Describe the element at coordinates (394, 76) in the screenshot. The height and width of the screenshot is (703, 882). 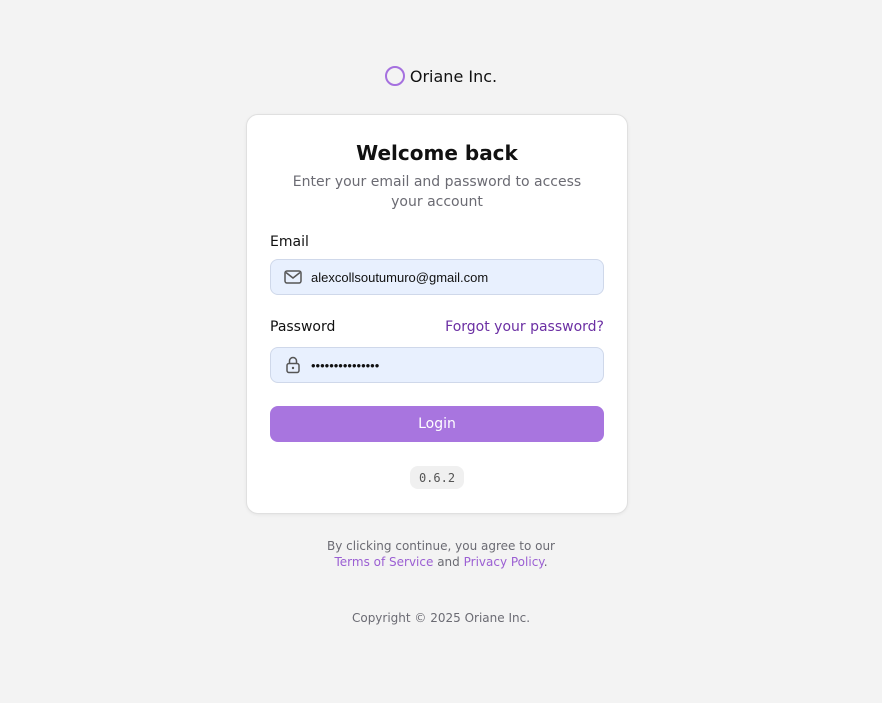
I see `circle-logo-icon` at that location.